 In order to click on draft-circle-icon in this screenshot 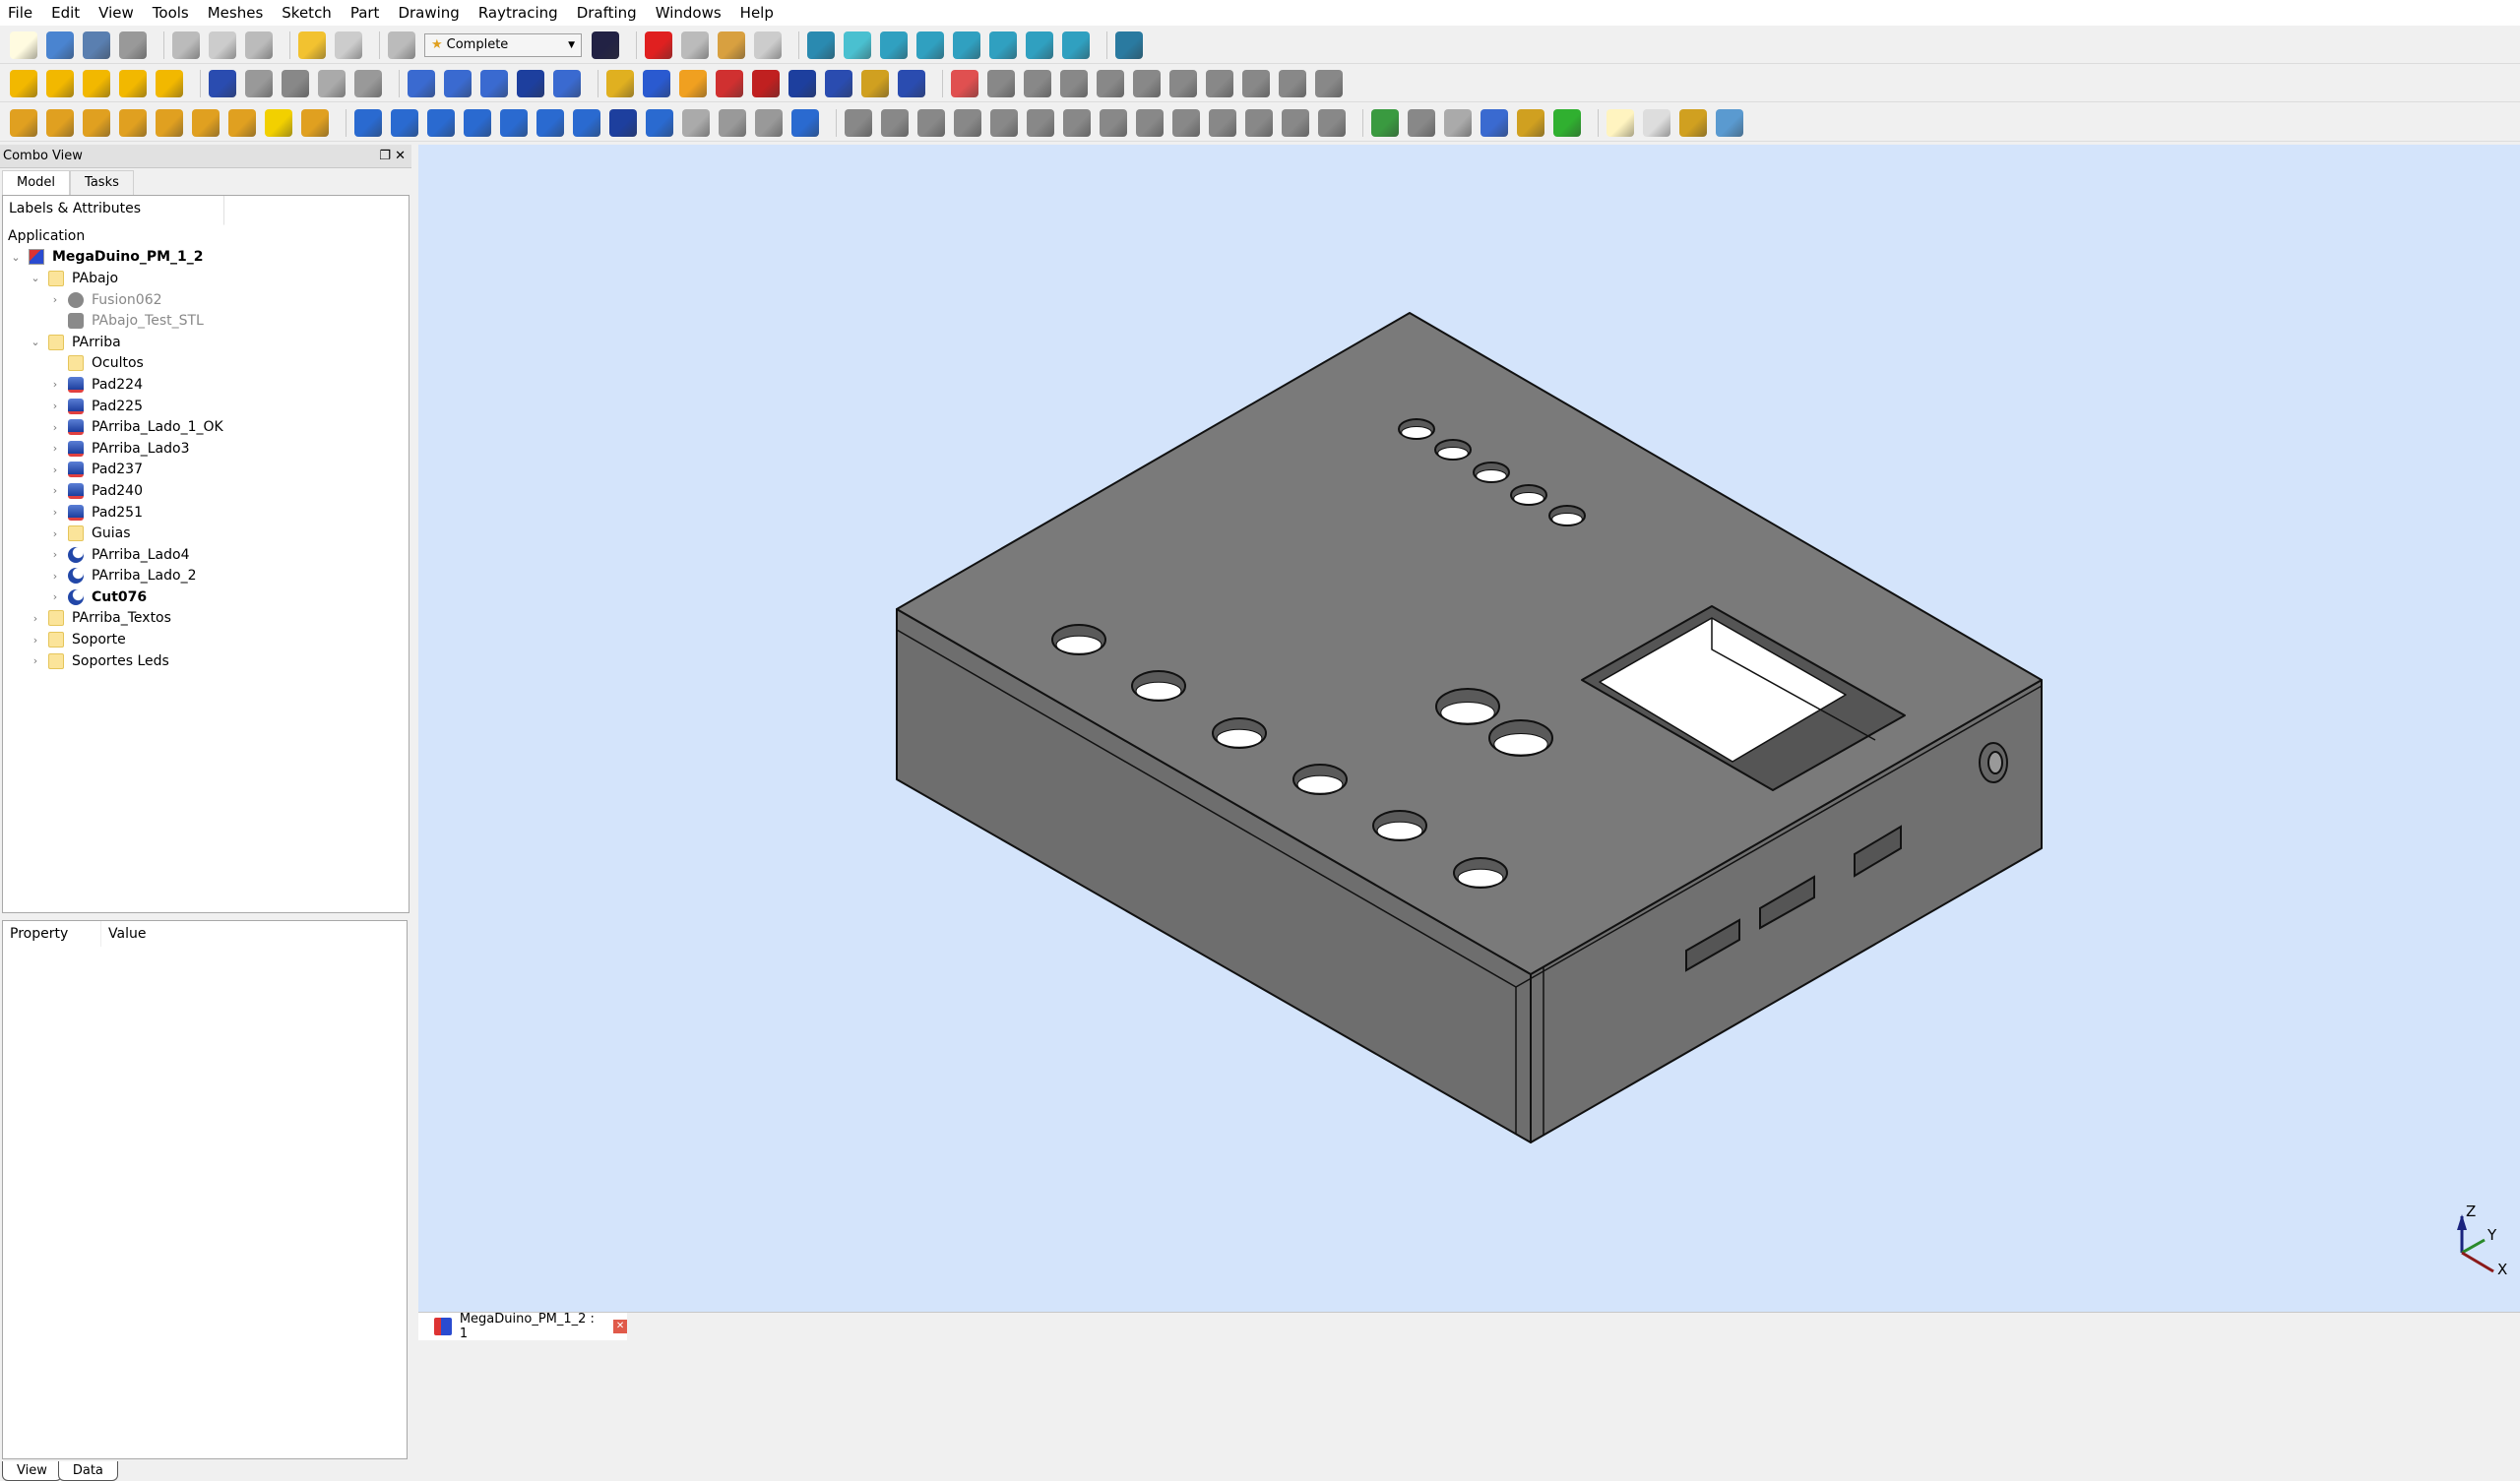, I will do `click(96, 122)`.